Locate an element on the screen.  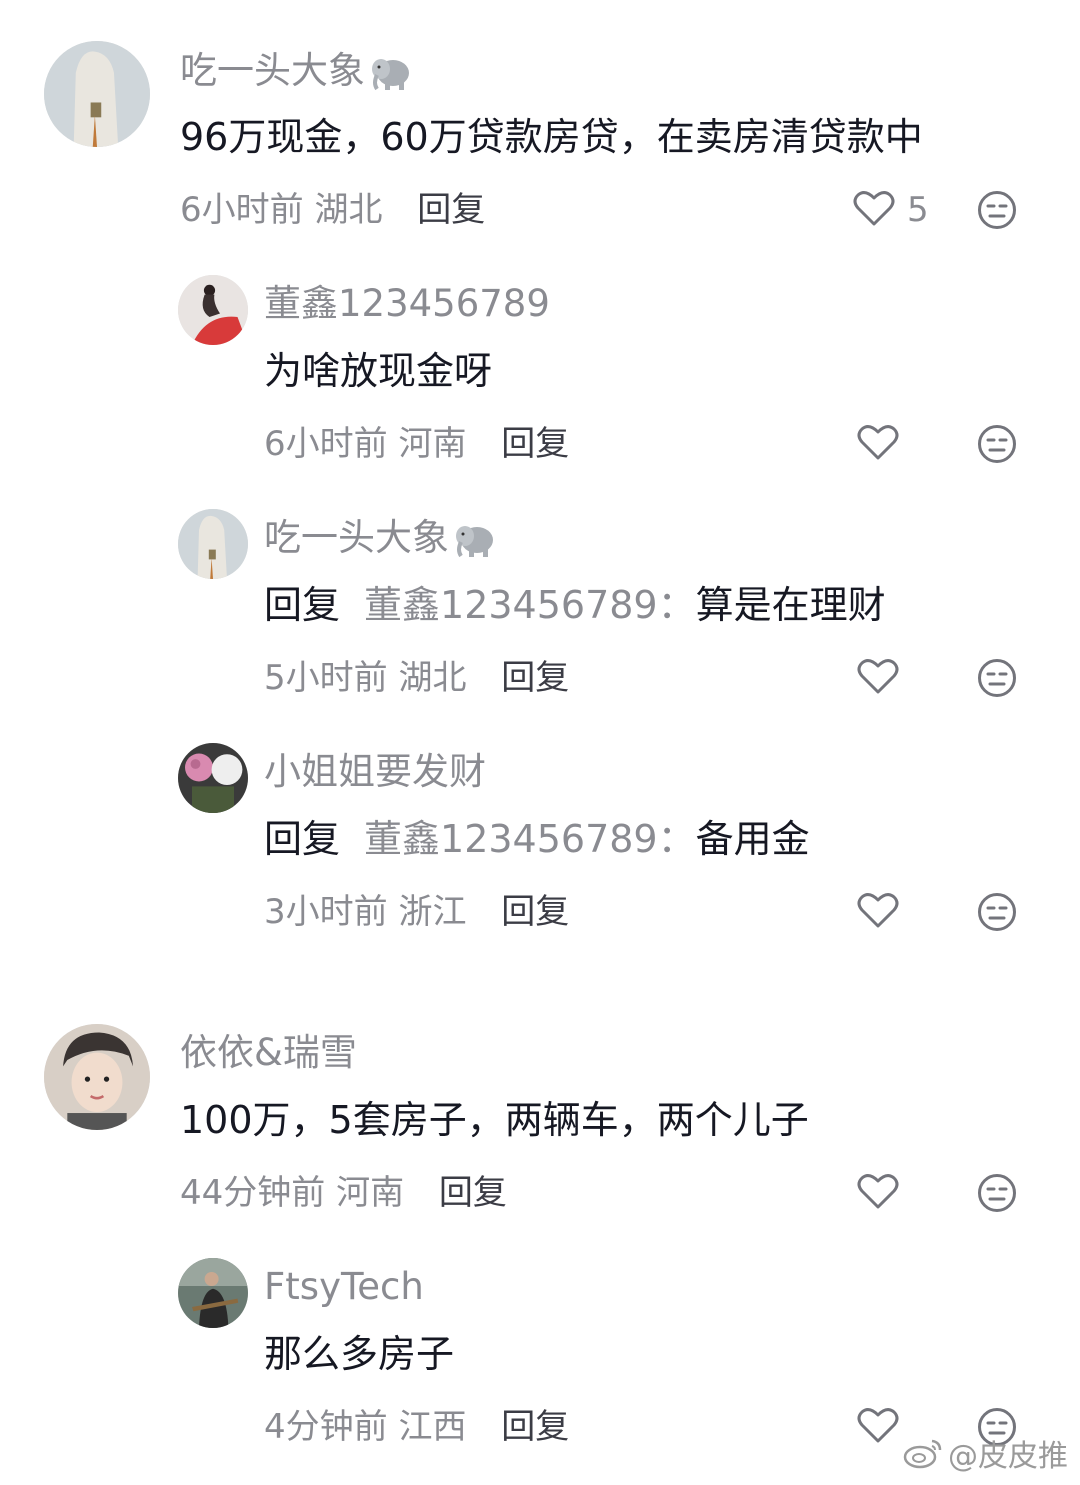
like-button: 5 is located at coordinates (891, 210).